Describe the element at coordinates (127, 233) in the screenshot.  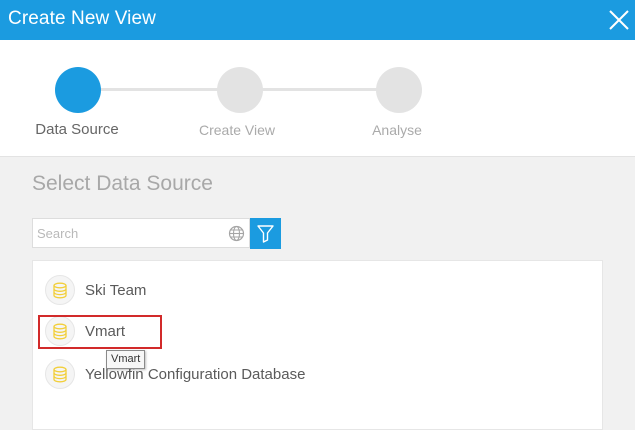
I see `search-input` at that location.